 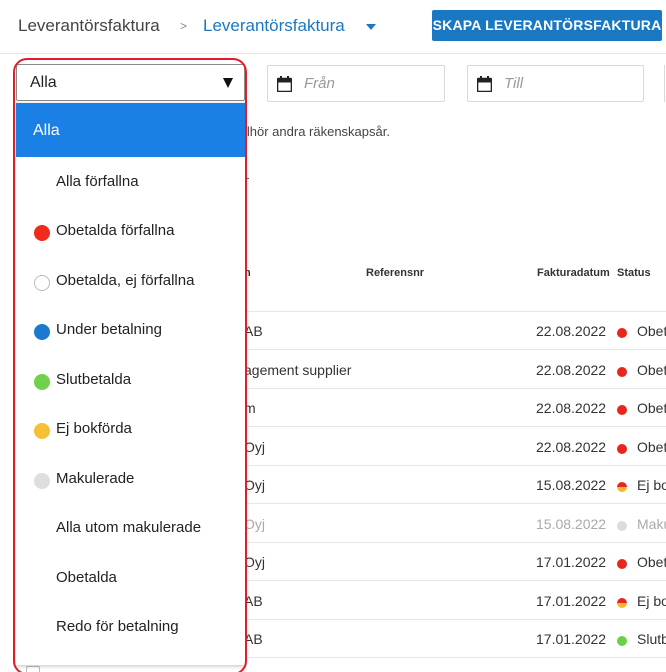 I want to click on status-label: Maku, so click(x=651, y=523).